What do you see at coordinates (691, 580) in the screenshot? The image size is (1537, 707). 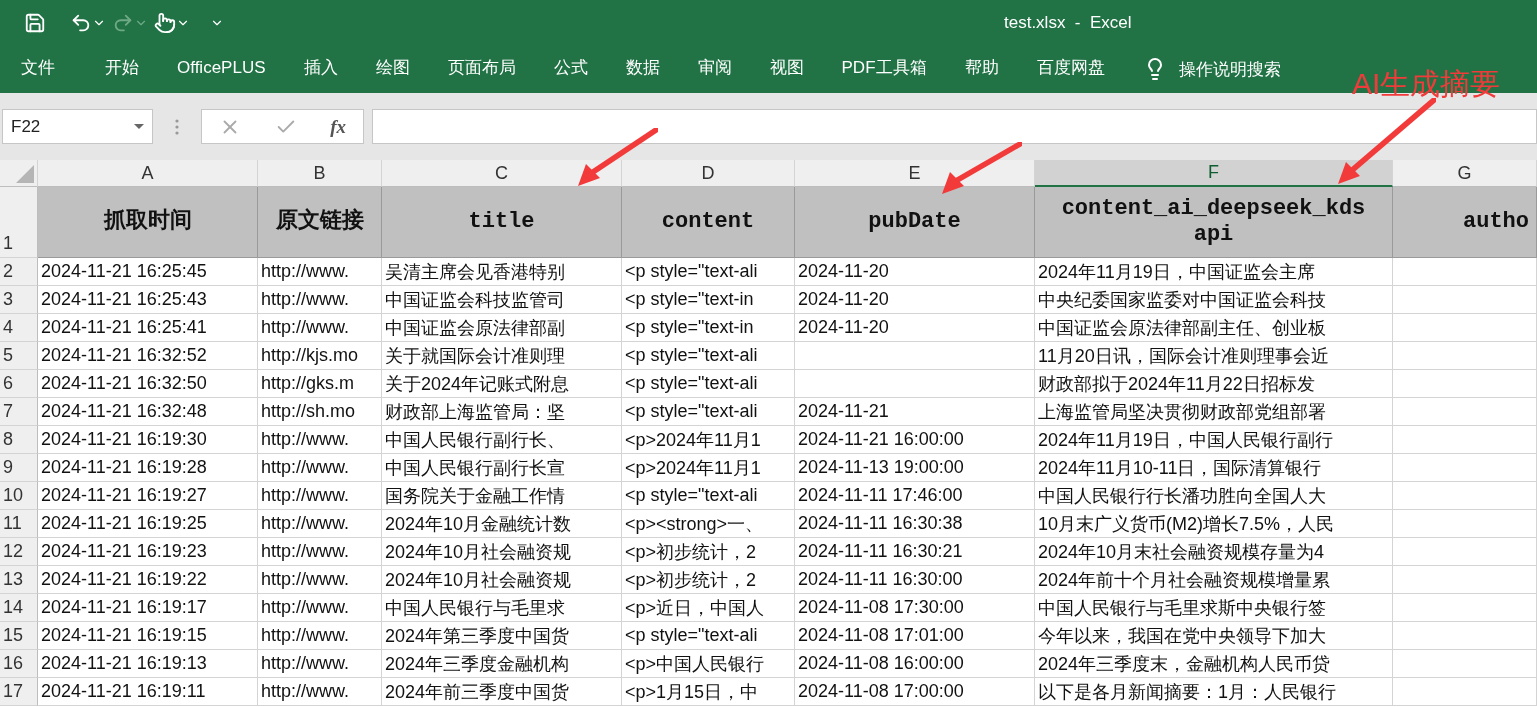 I see `table-cell-text: <p>初步统计，2` at bounding box center [691, 580].